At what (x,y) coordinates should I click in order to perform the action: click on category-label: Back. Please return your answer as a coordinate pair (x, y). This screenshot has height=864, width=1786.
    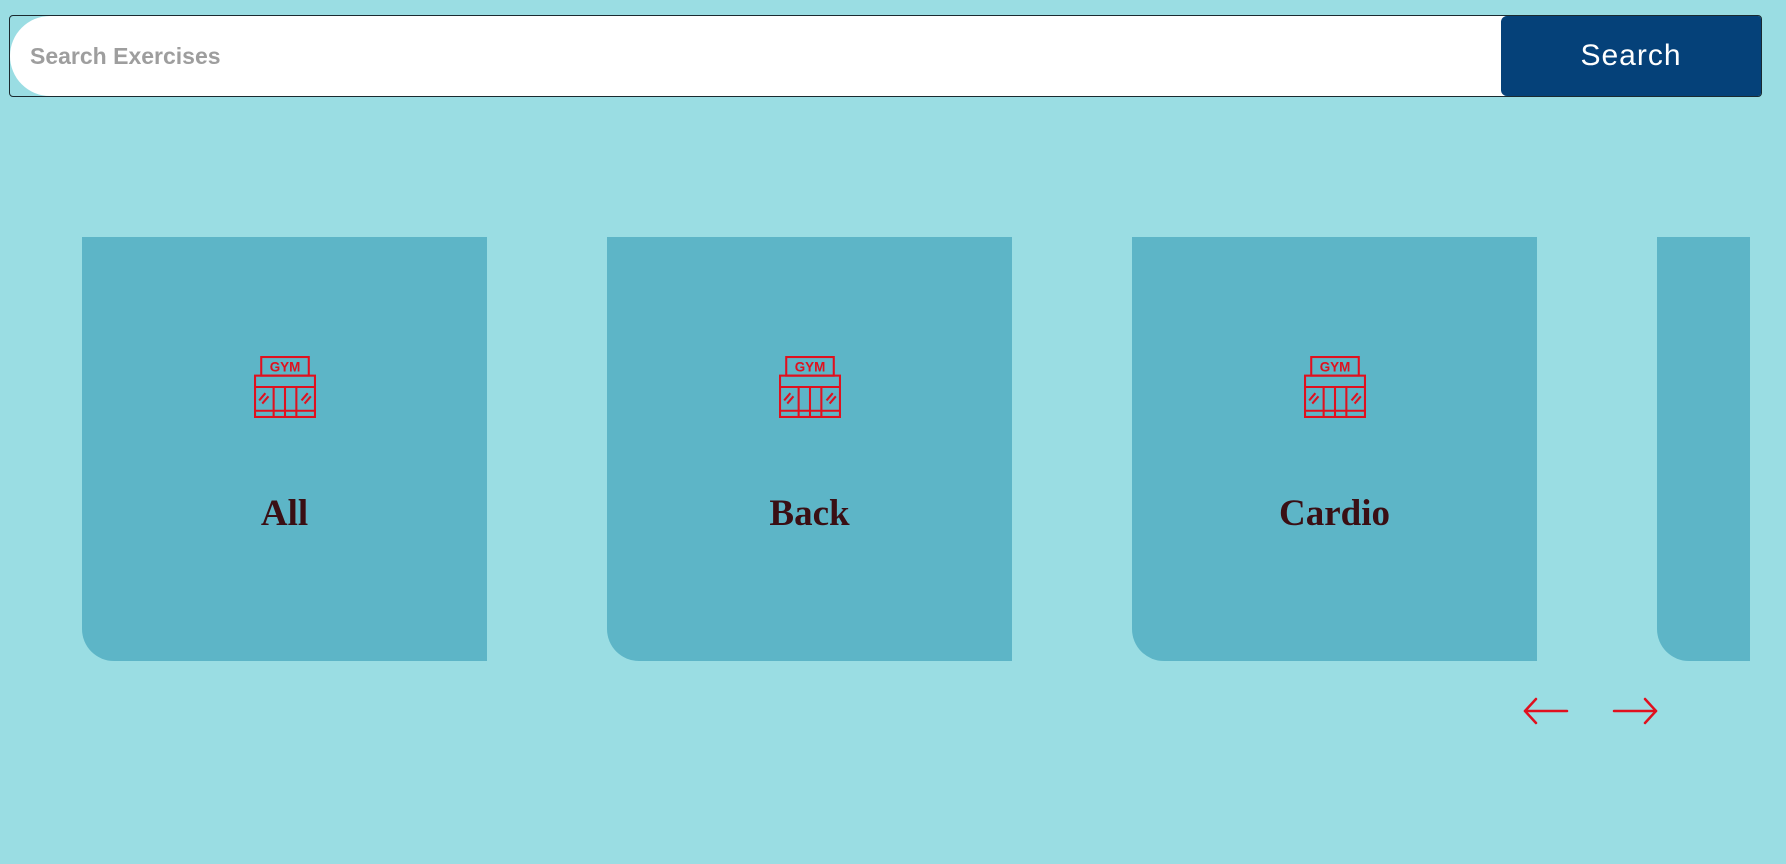
    Looking at the image, I should click on (809, 513).